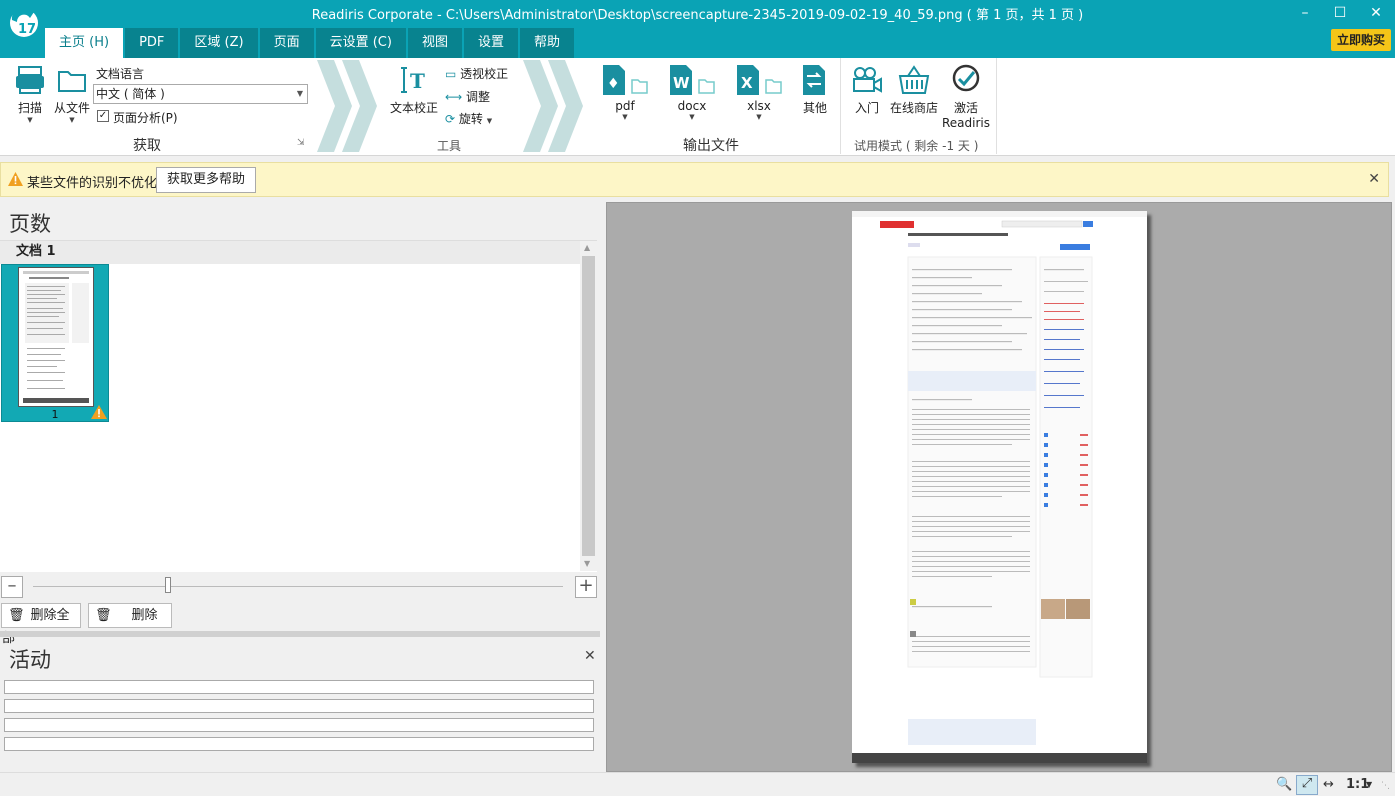 The image size is (1395, 796). Describe the element at coordinates (434, 43) in the screenshot. I see `tab-view: 视图` at that location.